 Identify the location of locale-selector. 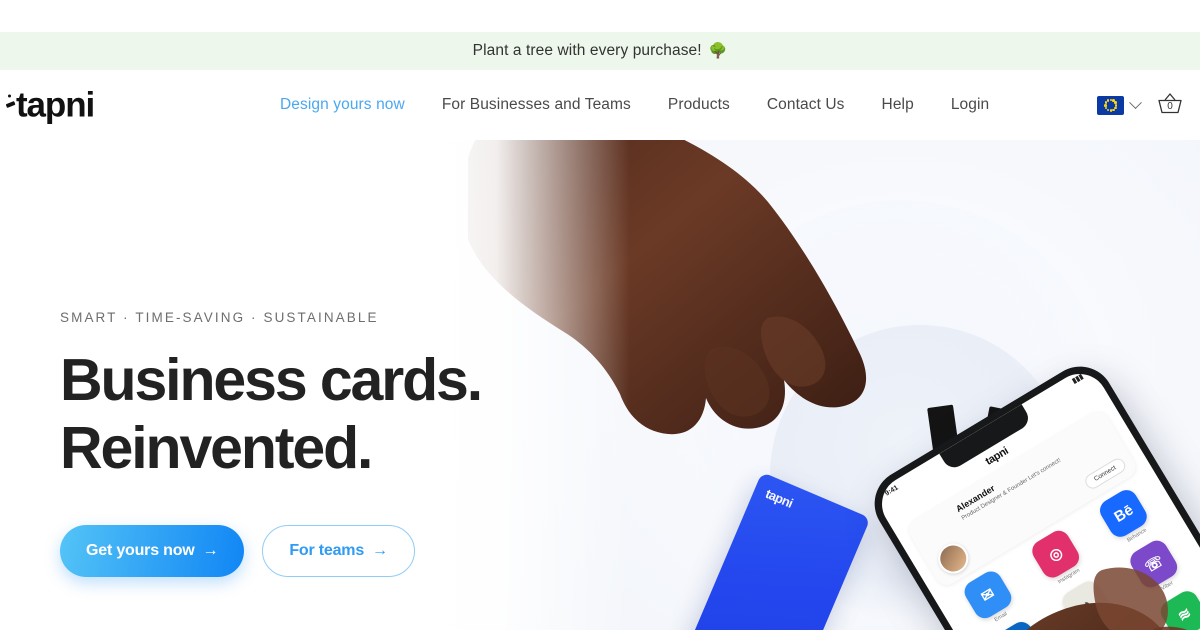
(1119, 105).